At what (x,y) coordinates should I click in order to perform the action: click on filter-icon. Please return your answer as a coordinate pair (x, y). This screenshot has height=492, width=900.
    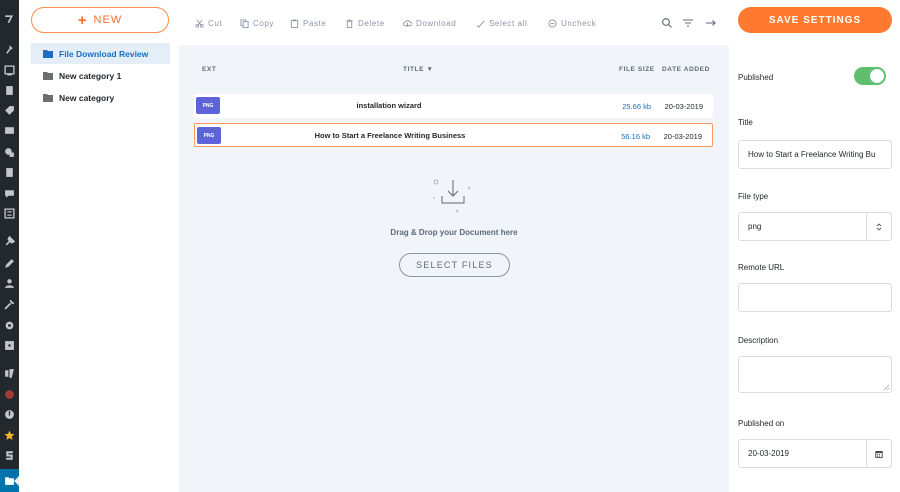
    Looking at the image, I should click on (688, 22).